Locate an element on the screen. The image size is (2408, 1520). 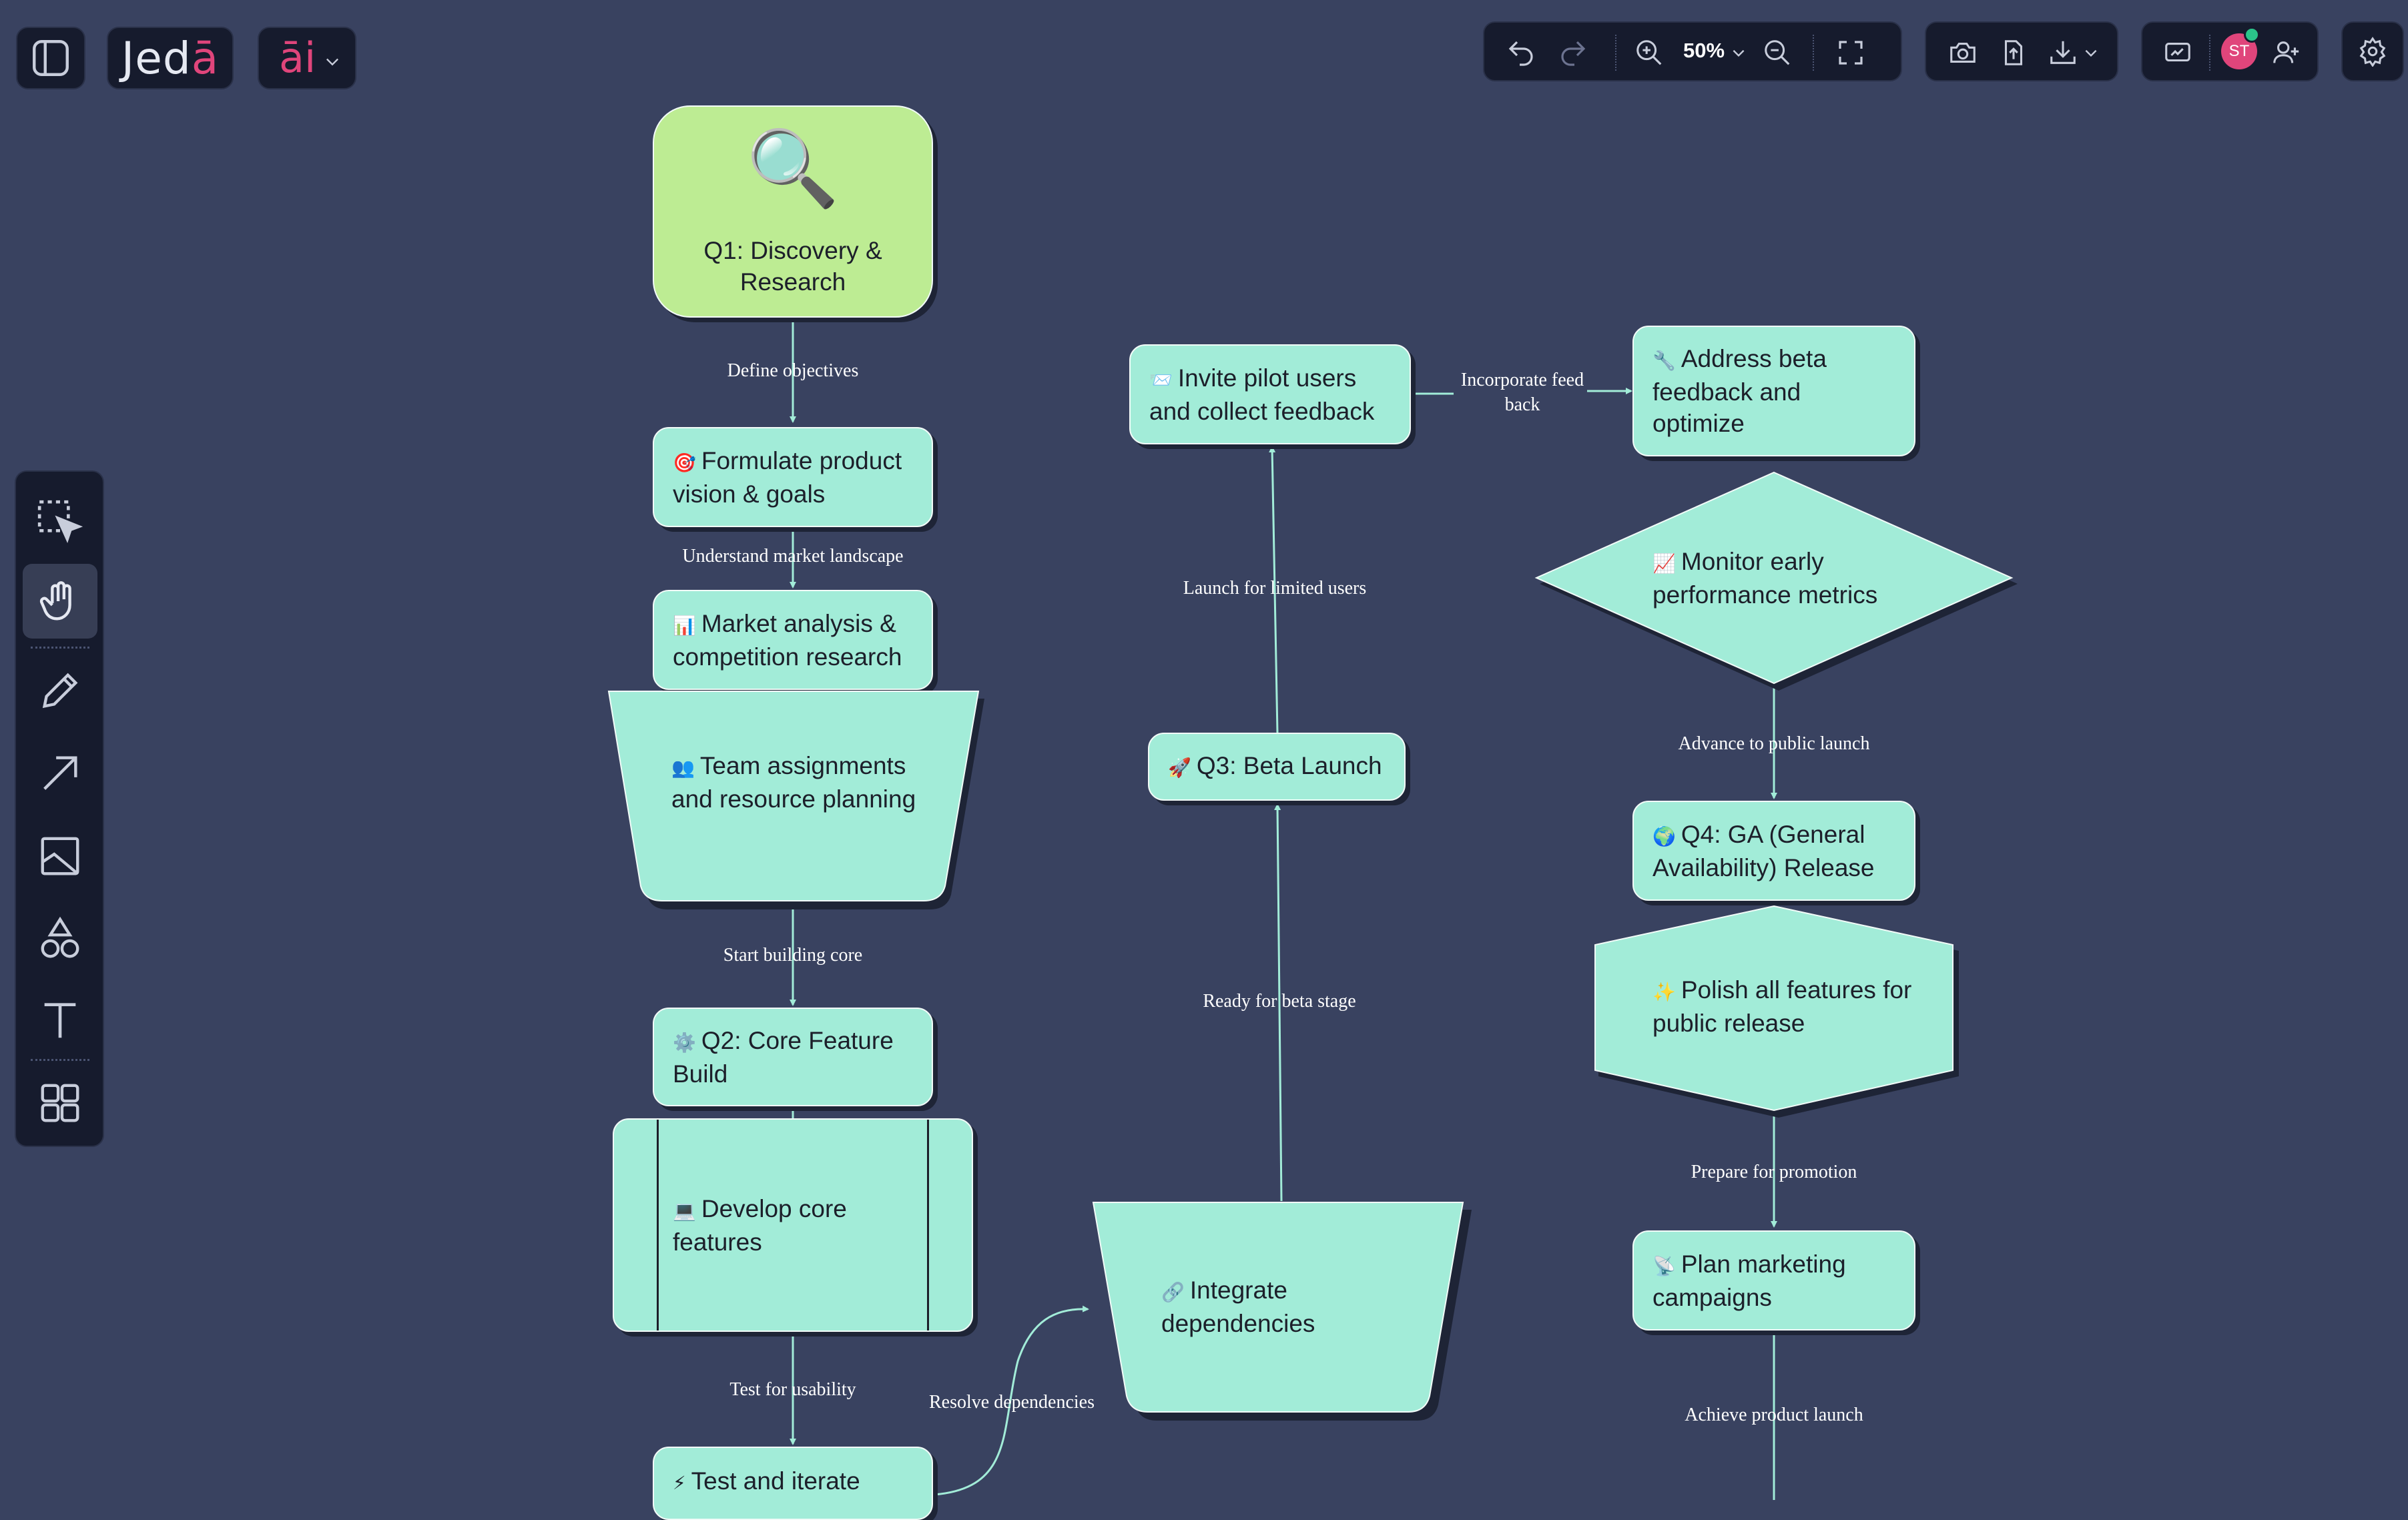
edge-label-usability: Test for usability is located at coordinates (792, 1390).